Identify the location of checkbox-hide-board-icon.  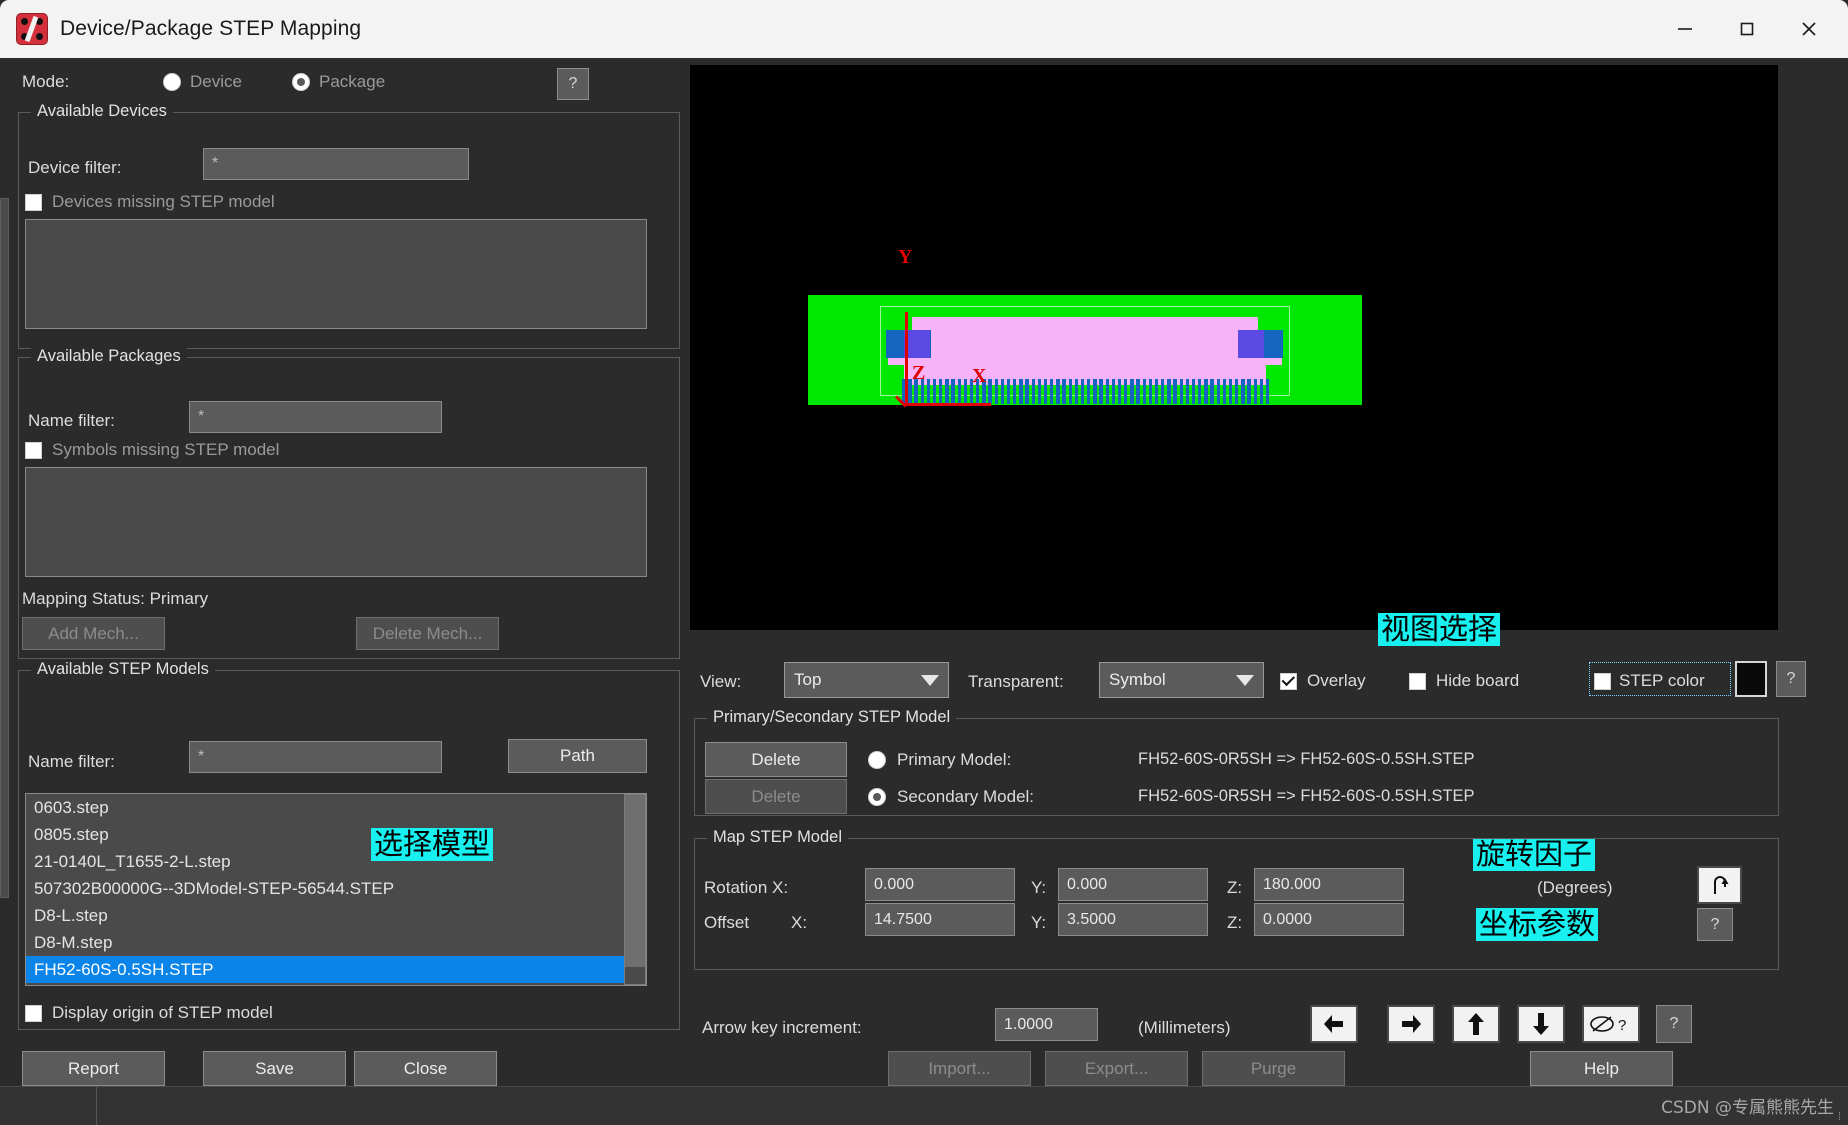
(1417, 681).